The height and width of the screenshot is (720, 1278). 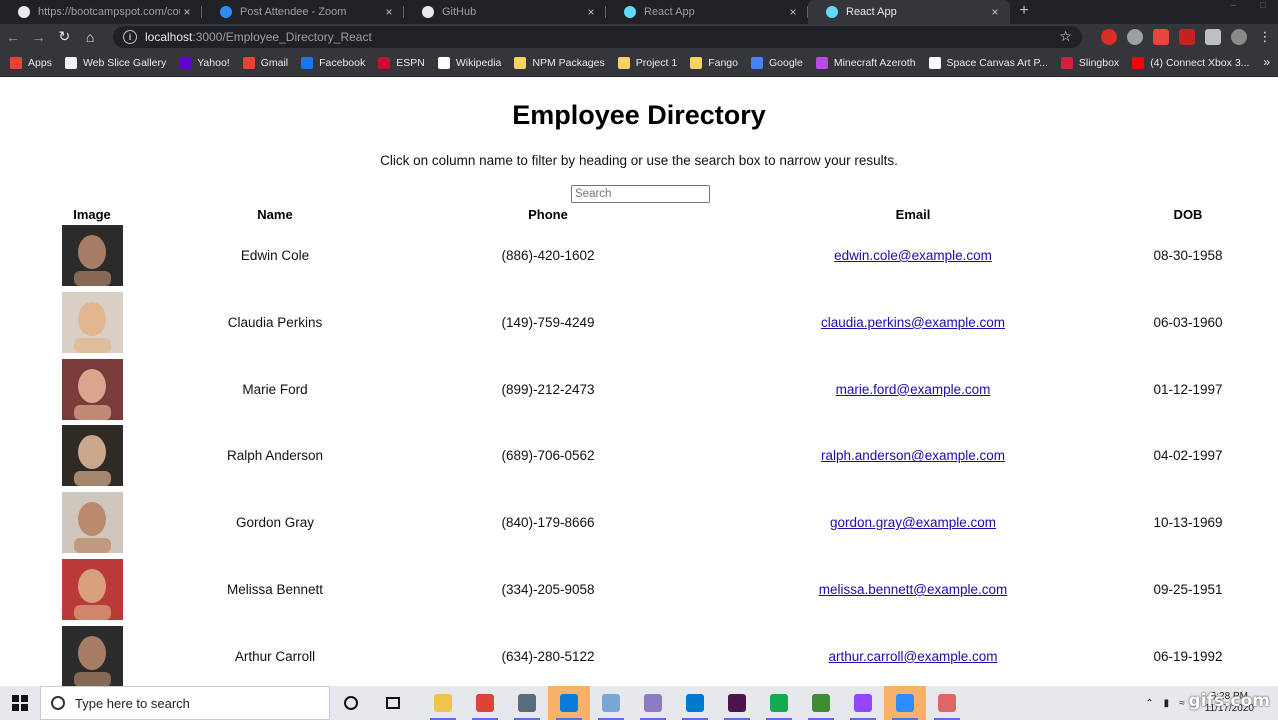 I want to click on column-header-name: Name, so click(x=274, y=214).